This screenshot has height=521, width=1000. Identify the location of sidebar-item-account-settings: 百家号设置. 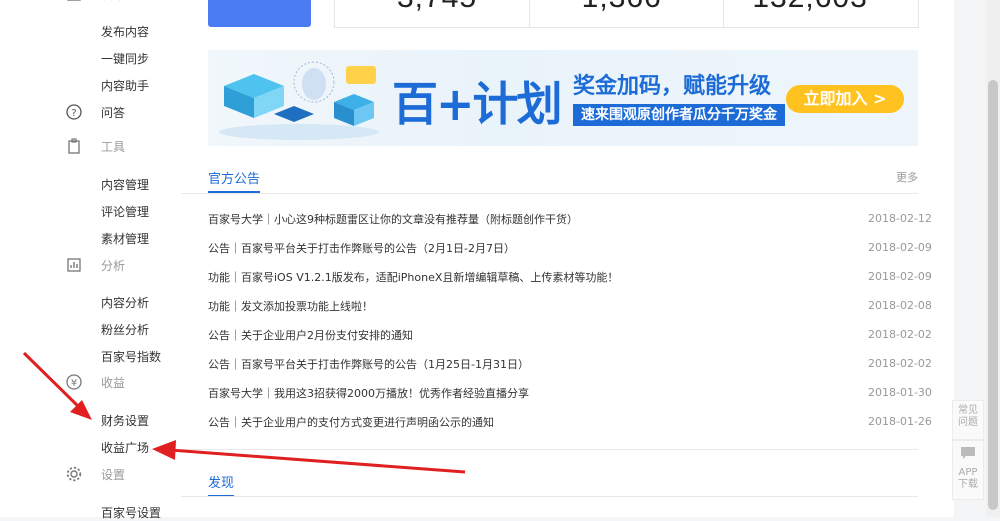
(131, 513).